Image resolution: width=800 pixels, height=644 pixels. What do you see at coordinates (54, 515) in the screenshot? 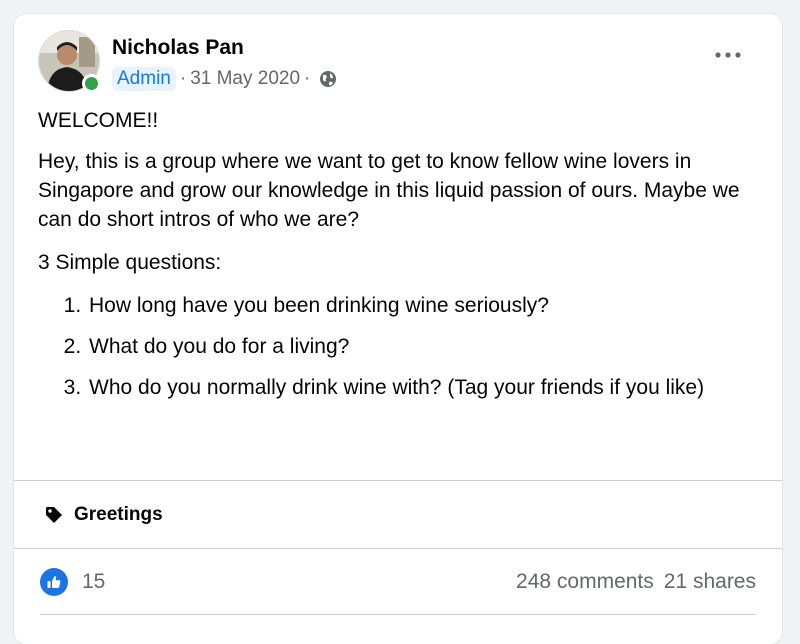
I see `tag-icon` at bounding box center [54, 515].